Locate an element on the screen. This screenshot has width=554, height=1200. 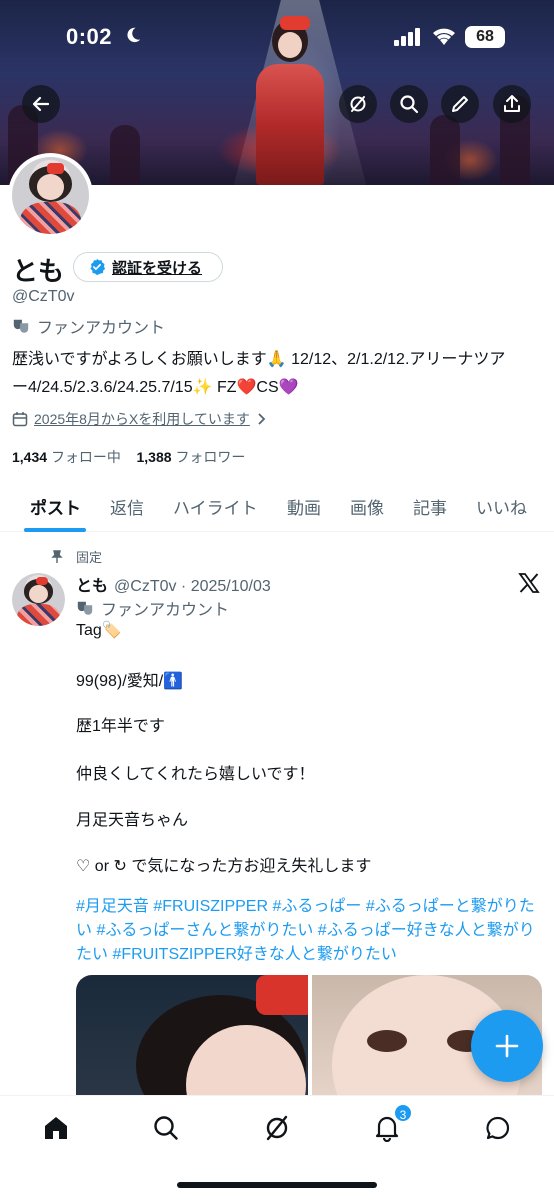
battery-indicator: 68 is located at coordinates (485, 37).